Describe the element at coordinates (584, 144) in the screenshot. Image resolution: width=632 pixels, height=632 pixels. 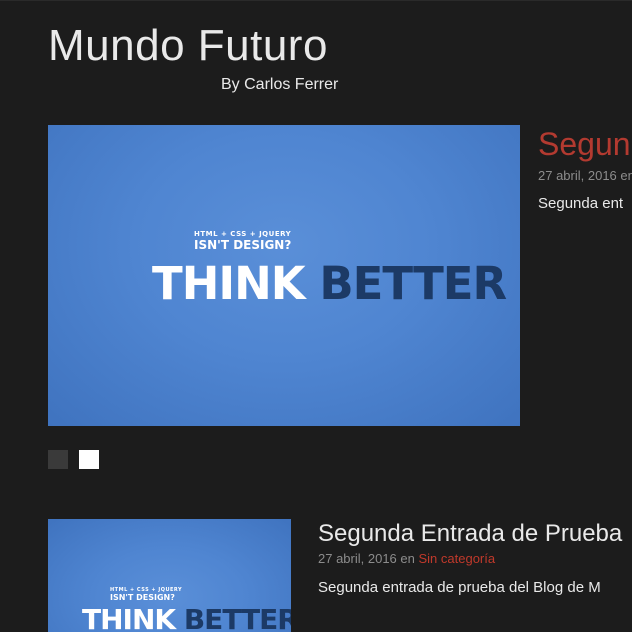
I see `slider-post-title: Segun` at that location.